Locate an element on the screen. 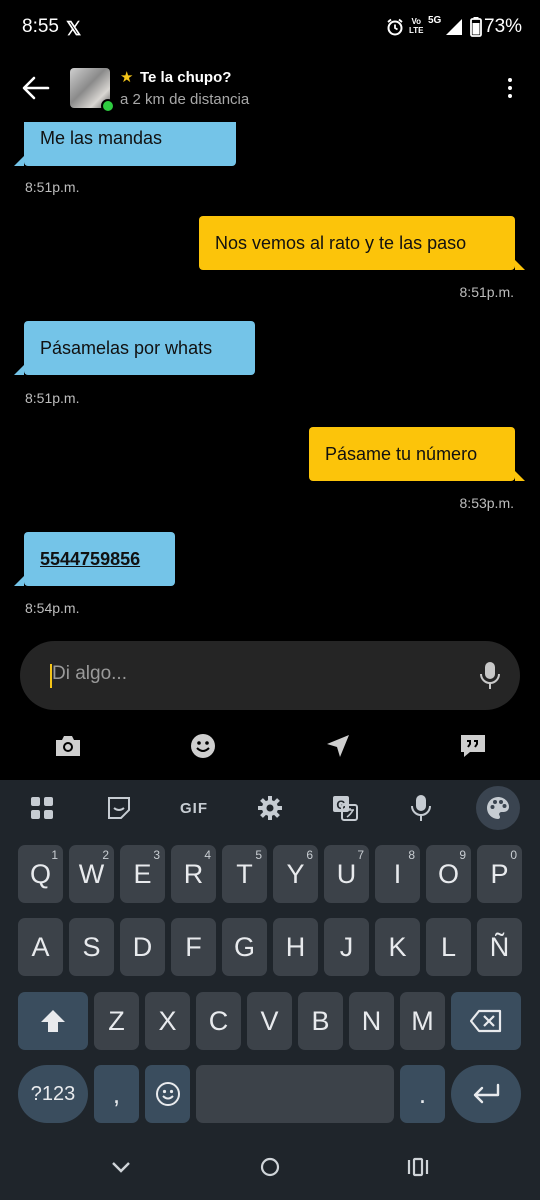 The width and height of the screenshot is (540, 1200). kbd-apps-button is located at coordinates (42, 808).